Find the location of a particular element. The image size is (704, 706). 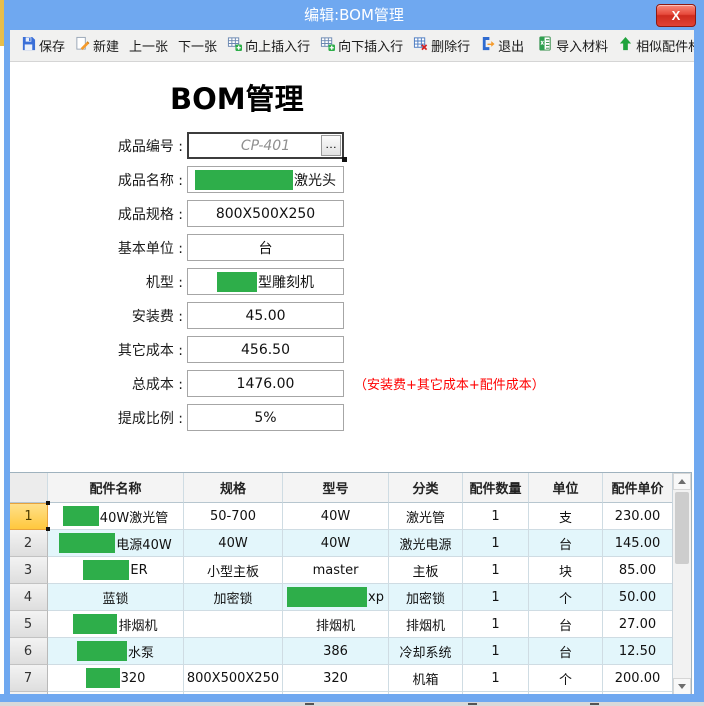

base-unit-field: 台 is located at coordinates (265, 247).